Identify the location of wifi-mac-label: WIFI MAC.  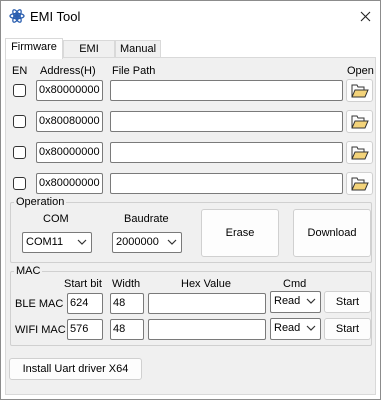
(40, 330).